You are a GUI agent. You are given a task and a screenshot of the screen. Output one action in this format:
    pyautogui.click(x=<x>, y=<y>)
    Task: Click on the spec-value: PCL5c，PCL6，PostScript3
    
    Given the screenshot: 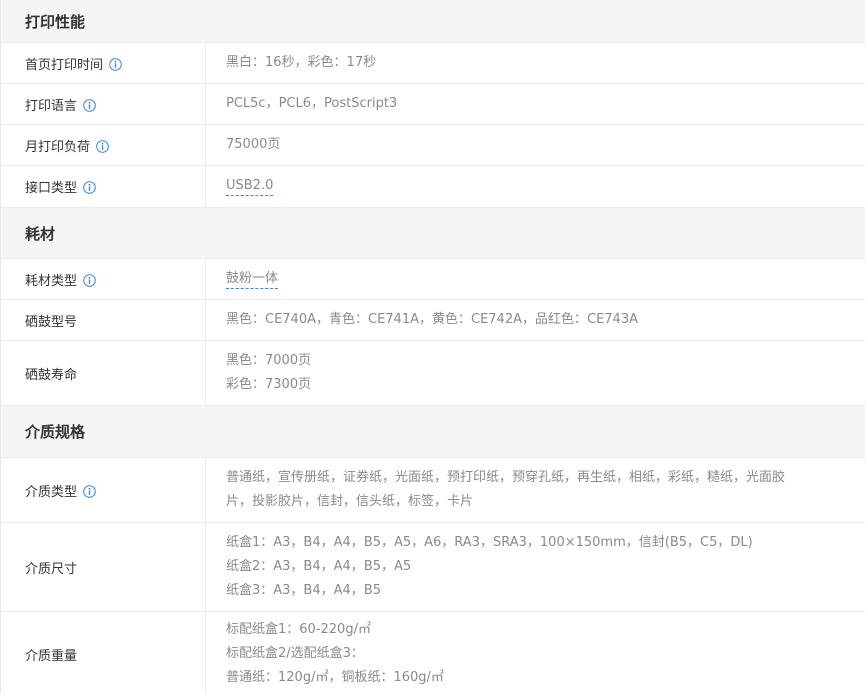 What is the action you would take?
    pyautogui.click(x=535, y=104)
    